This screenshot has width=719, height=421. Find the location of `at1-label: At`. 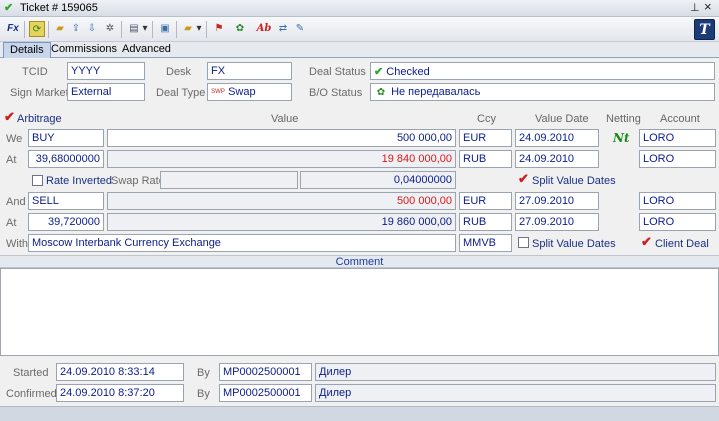

at1-label: At is located at coordinates (11, 160).